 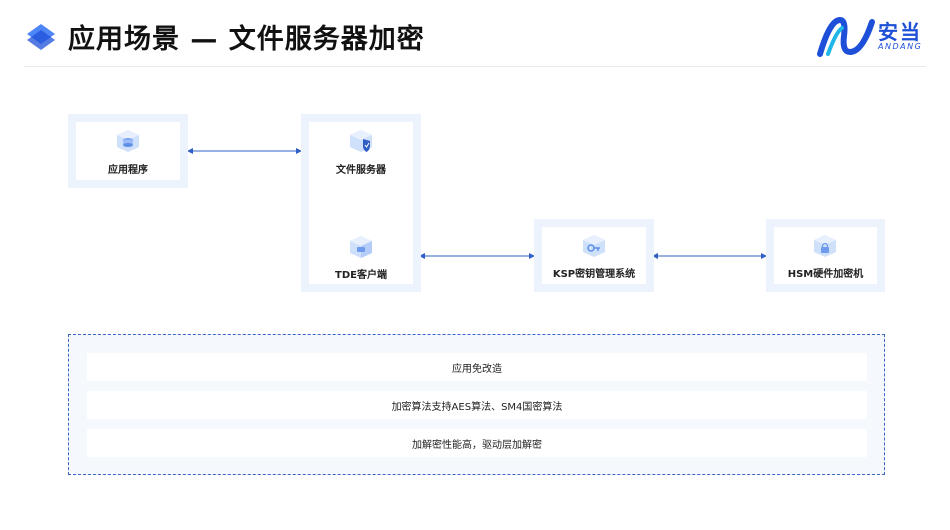 I want to click on feature-item: 加解密性能高，驱动层加解密, so click(x=477, y=443).